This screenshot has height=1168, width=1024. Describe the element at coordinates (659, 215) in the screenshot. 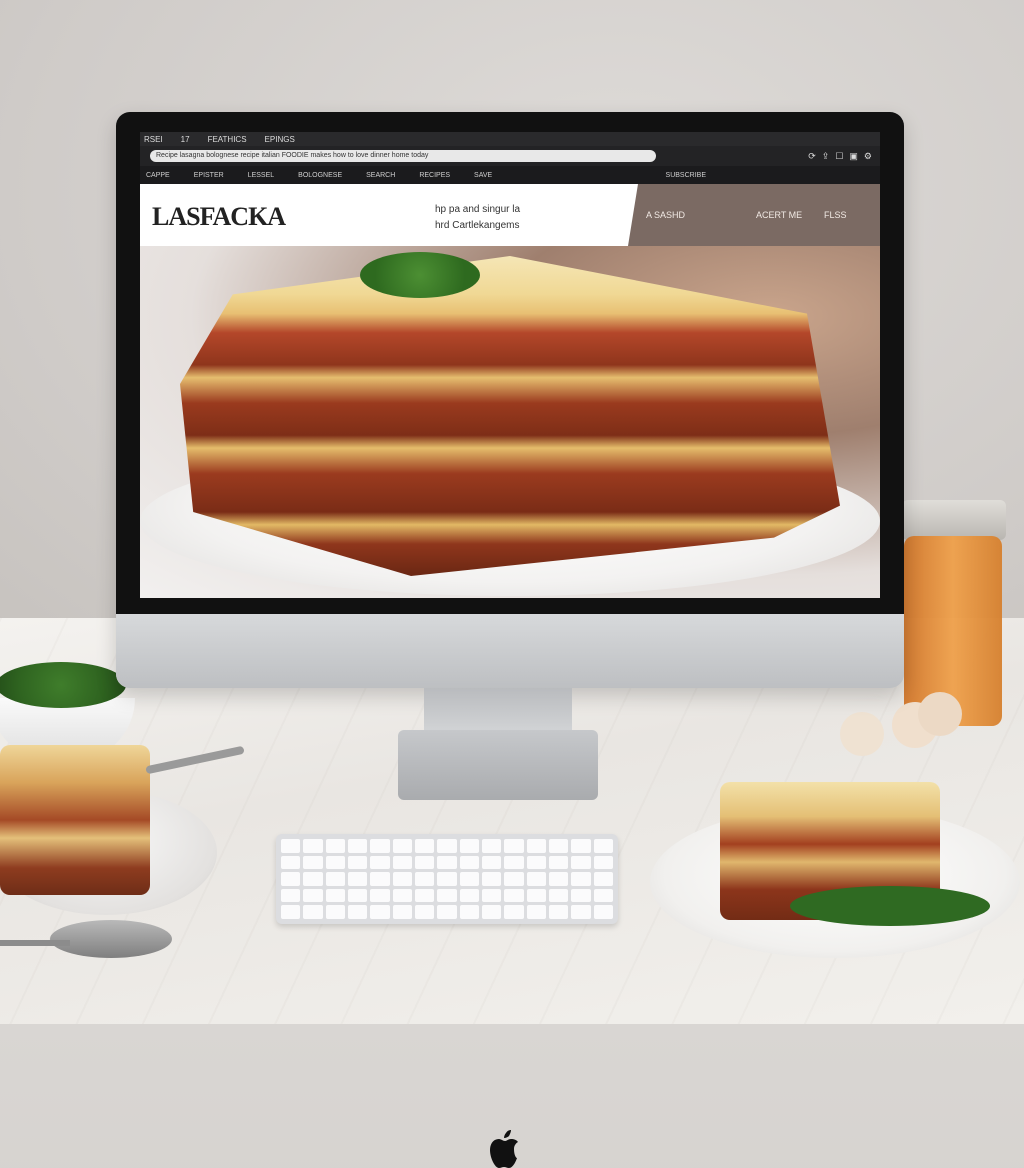

I see `header-link: A SAS` at that location.